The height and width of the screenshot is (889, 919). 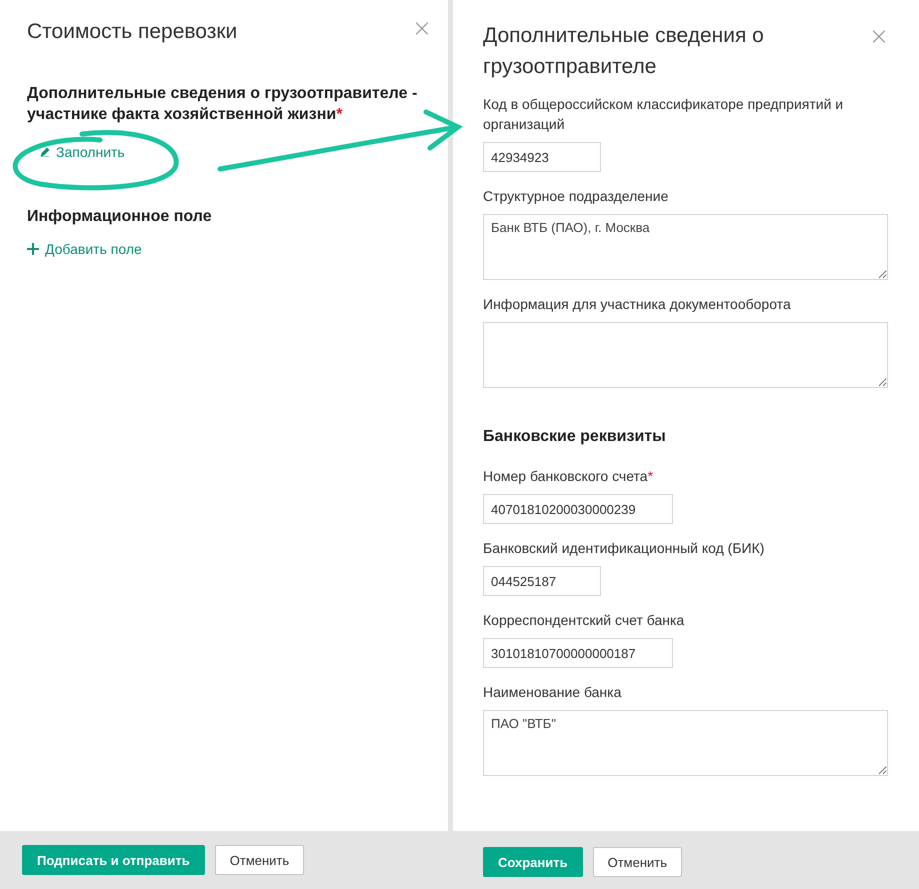 What do you see at coordinates (624, 51) in the screenshot?
I see `panel-title: Дополнительные сведения о грузоотправителе` at bounding box center [624, 51].